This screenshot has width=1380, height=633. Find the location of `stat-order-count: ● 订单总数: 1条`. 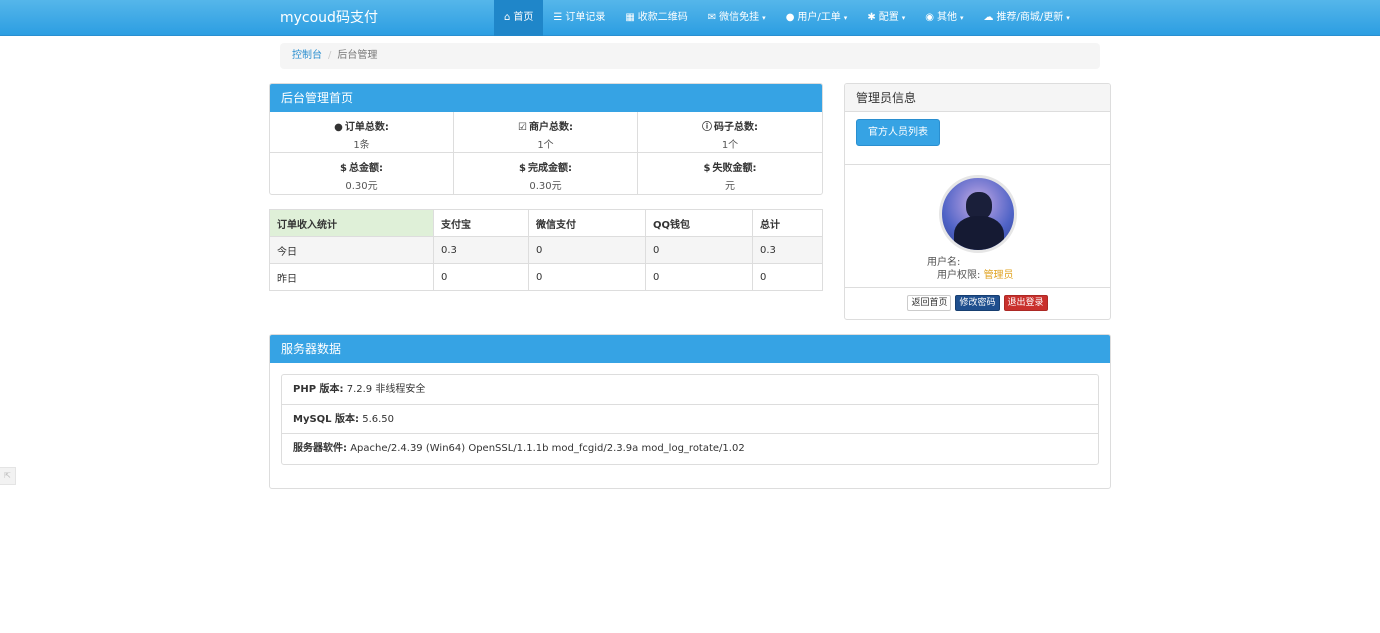

stat-order-count: ● 订单总数: 1条 is located at coordinates (362, 132).